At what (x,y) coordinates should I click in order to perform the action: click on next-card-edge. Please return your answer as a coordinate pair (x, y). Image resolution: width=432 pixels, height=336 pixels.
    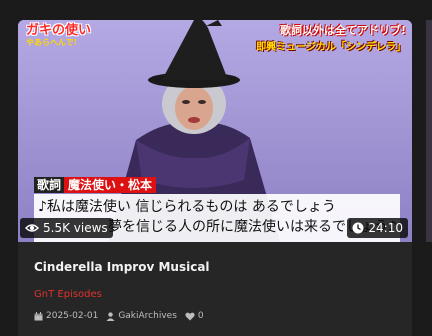
    Looking at the image, I should click on (429, 131).